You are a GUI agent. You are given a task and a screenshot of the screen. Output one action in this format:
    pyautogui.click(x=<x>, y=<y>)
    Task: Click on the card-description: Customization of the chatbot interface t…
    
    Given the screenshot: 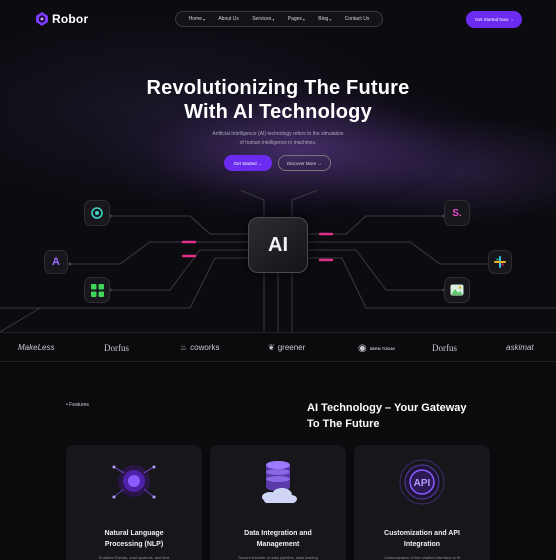 What is the action you would take?
    pyautogui.click(x=422, y=557)
    